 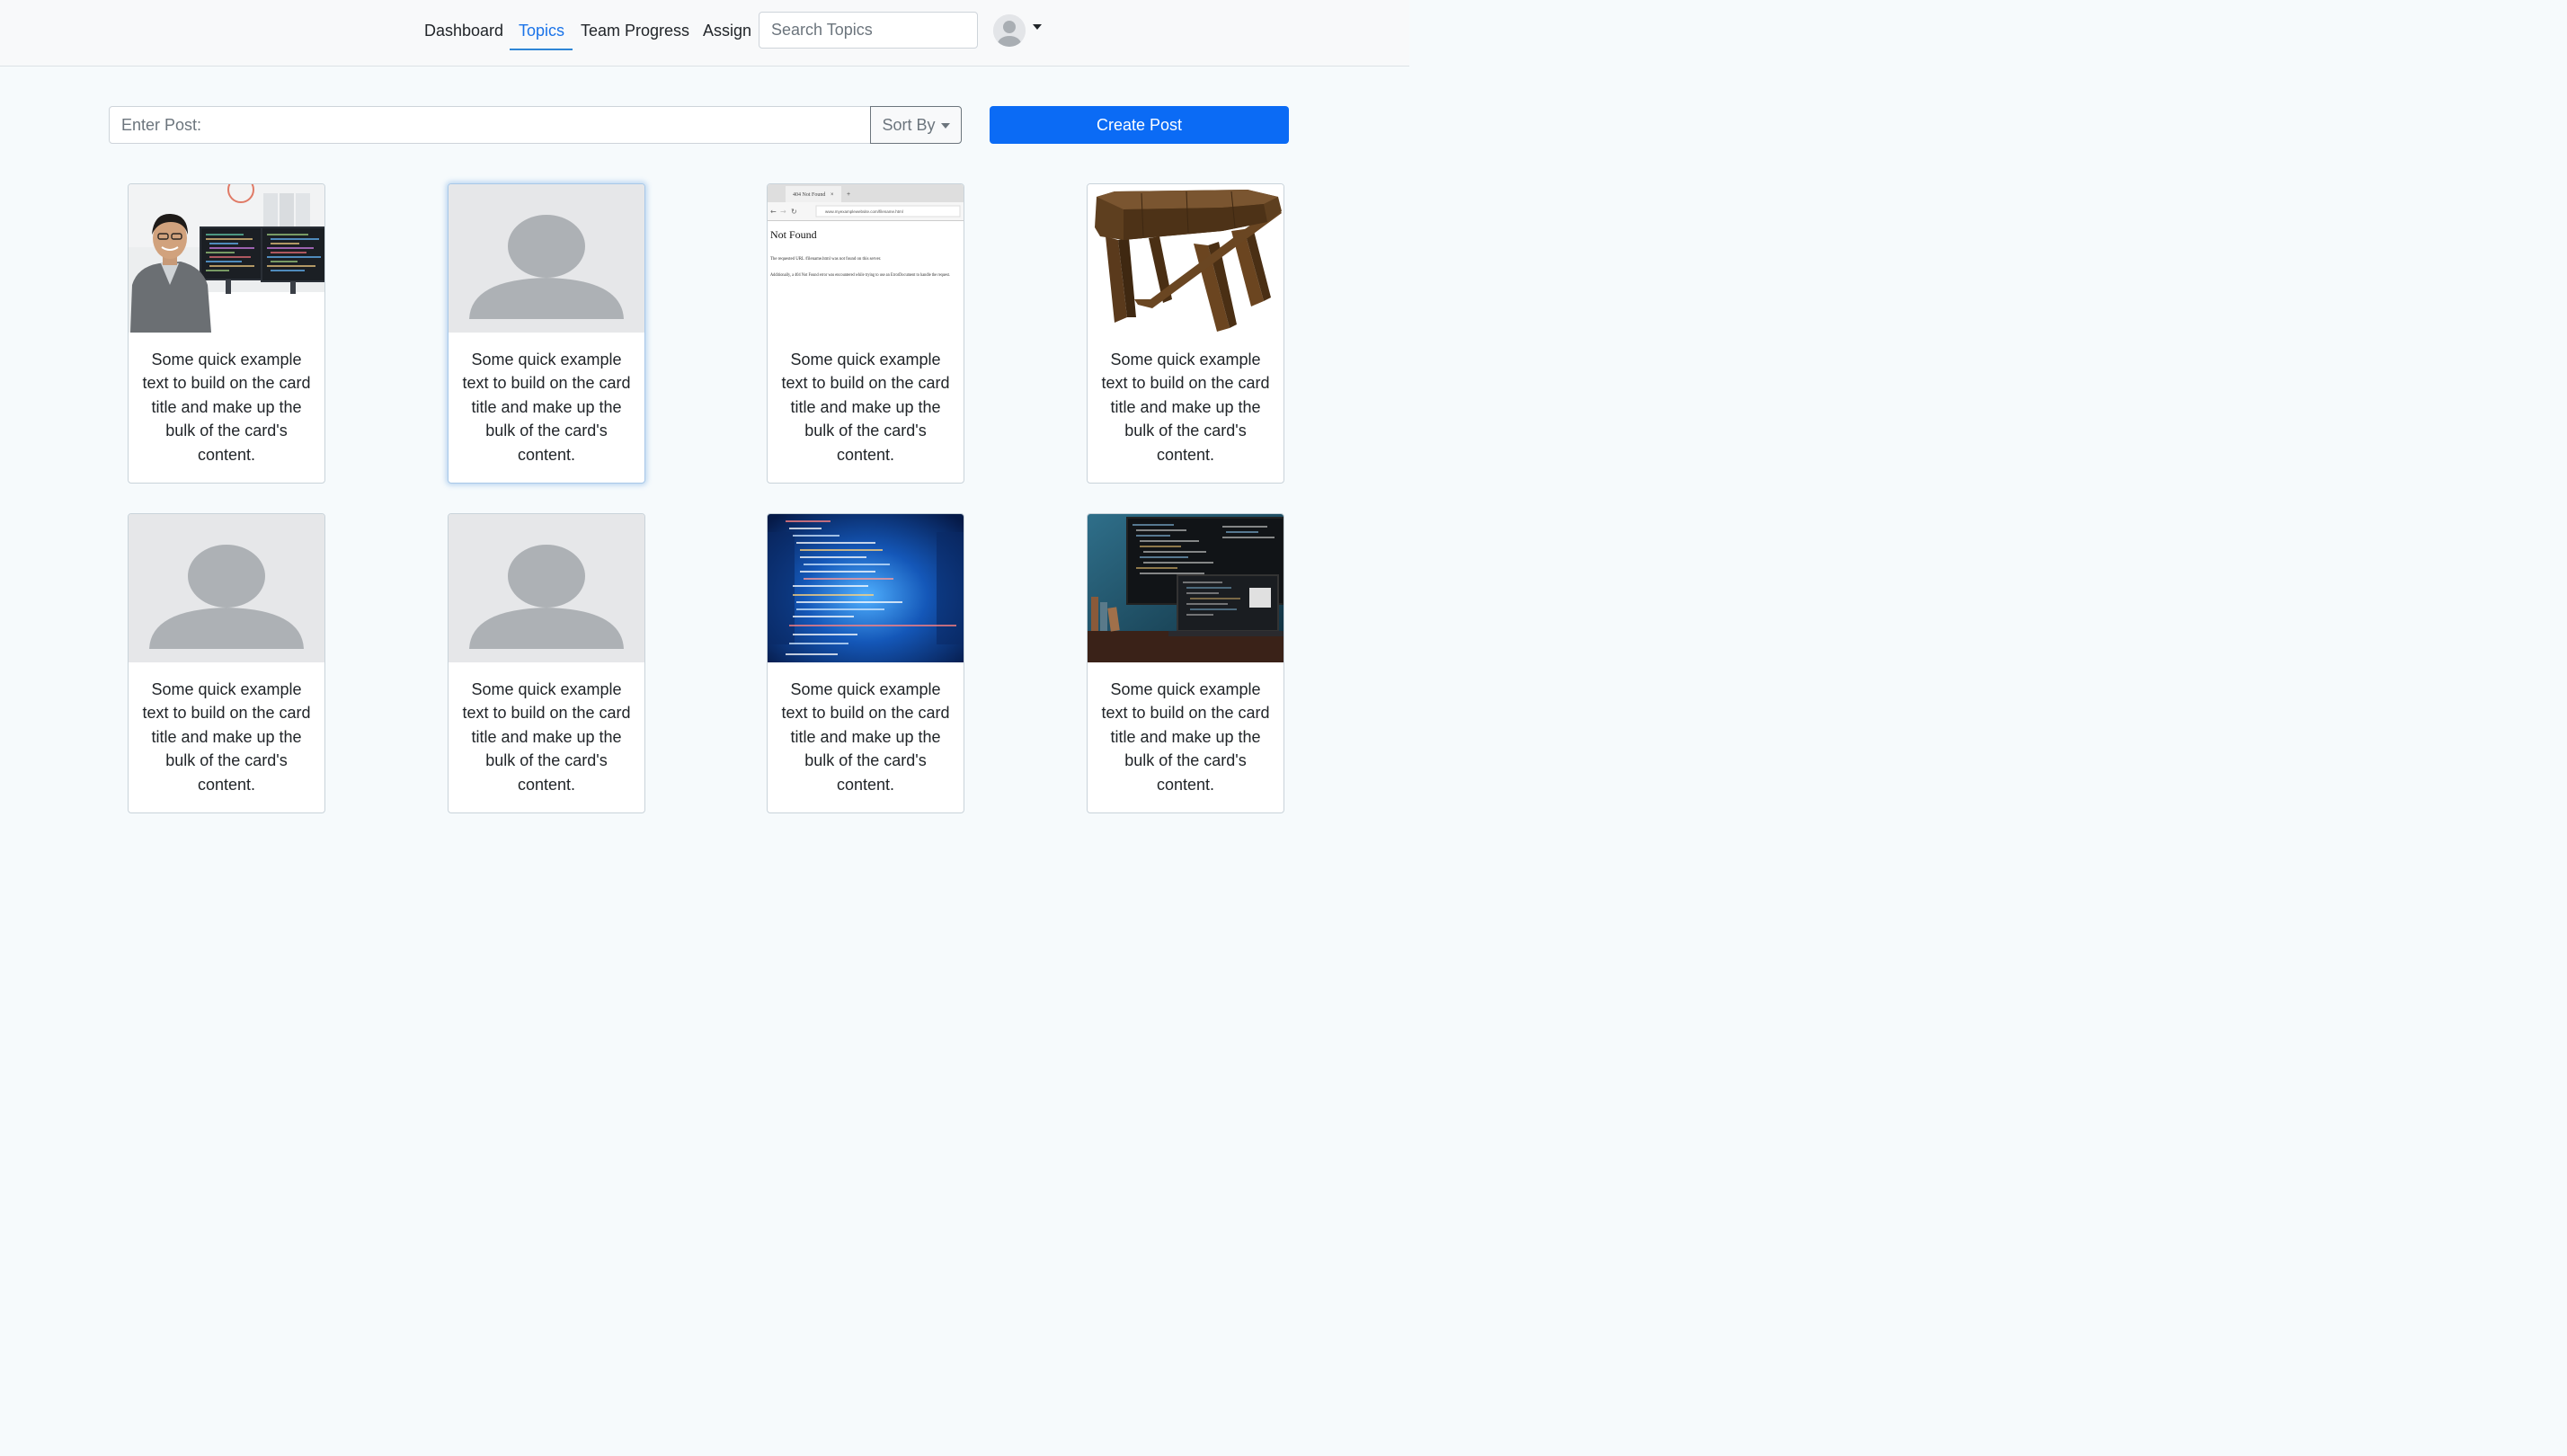 I want to click on user-menu-toggle, so click(x=1020, y=31).